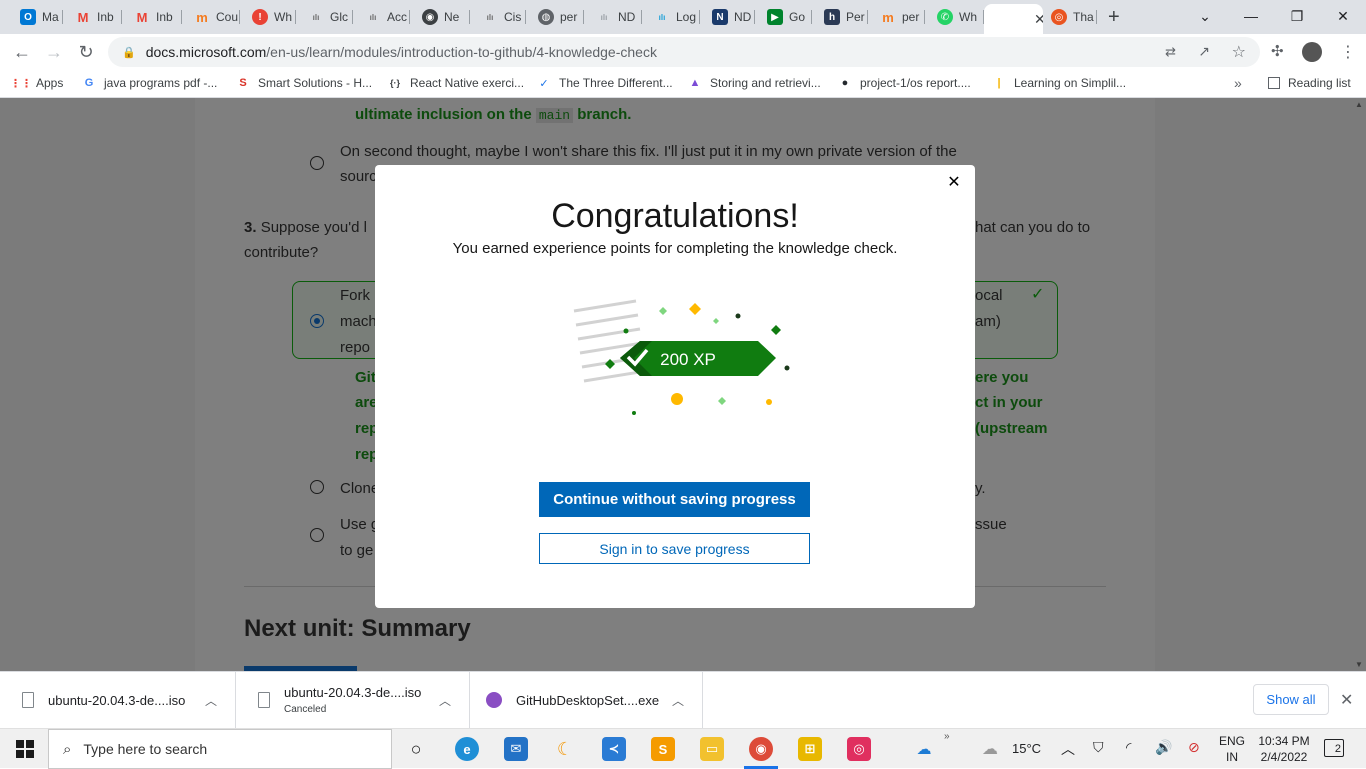  Describe the element at coordinates (674, 499) in the screenshot. I see `continue-without-saving-button: Continue without saving progress` at that location.